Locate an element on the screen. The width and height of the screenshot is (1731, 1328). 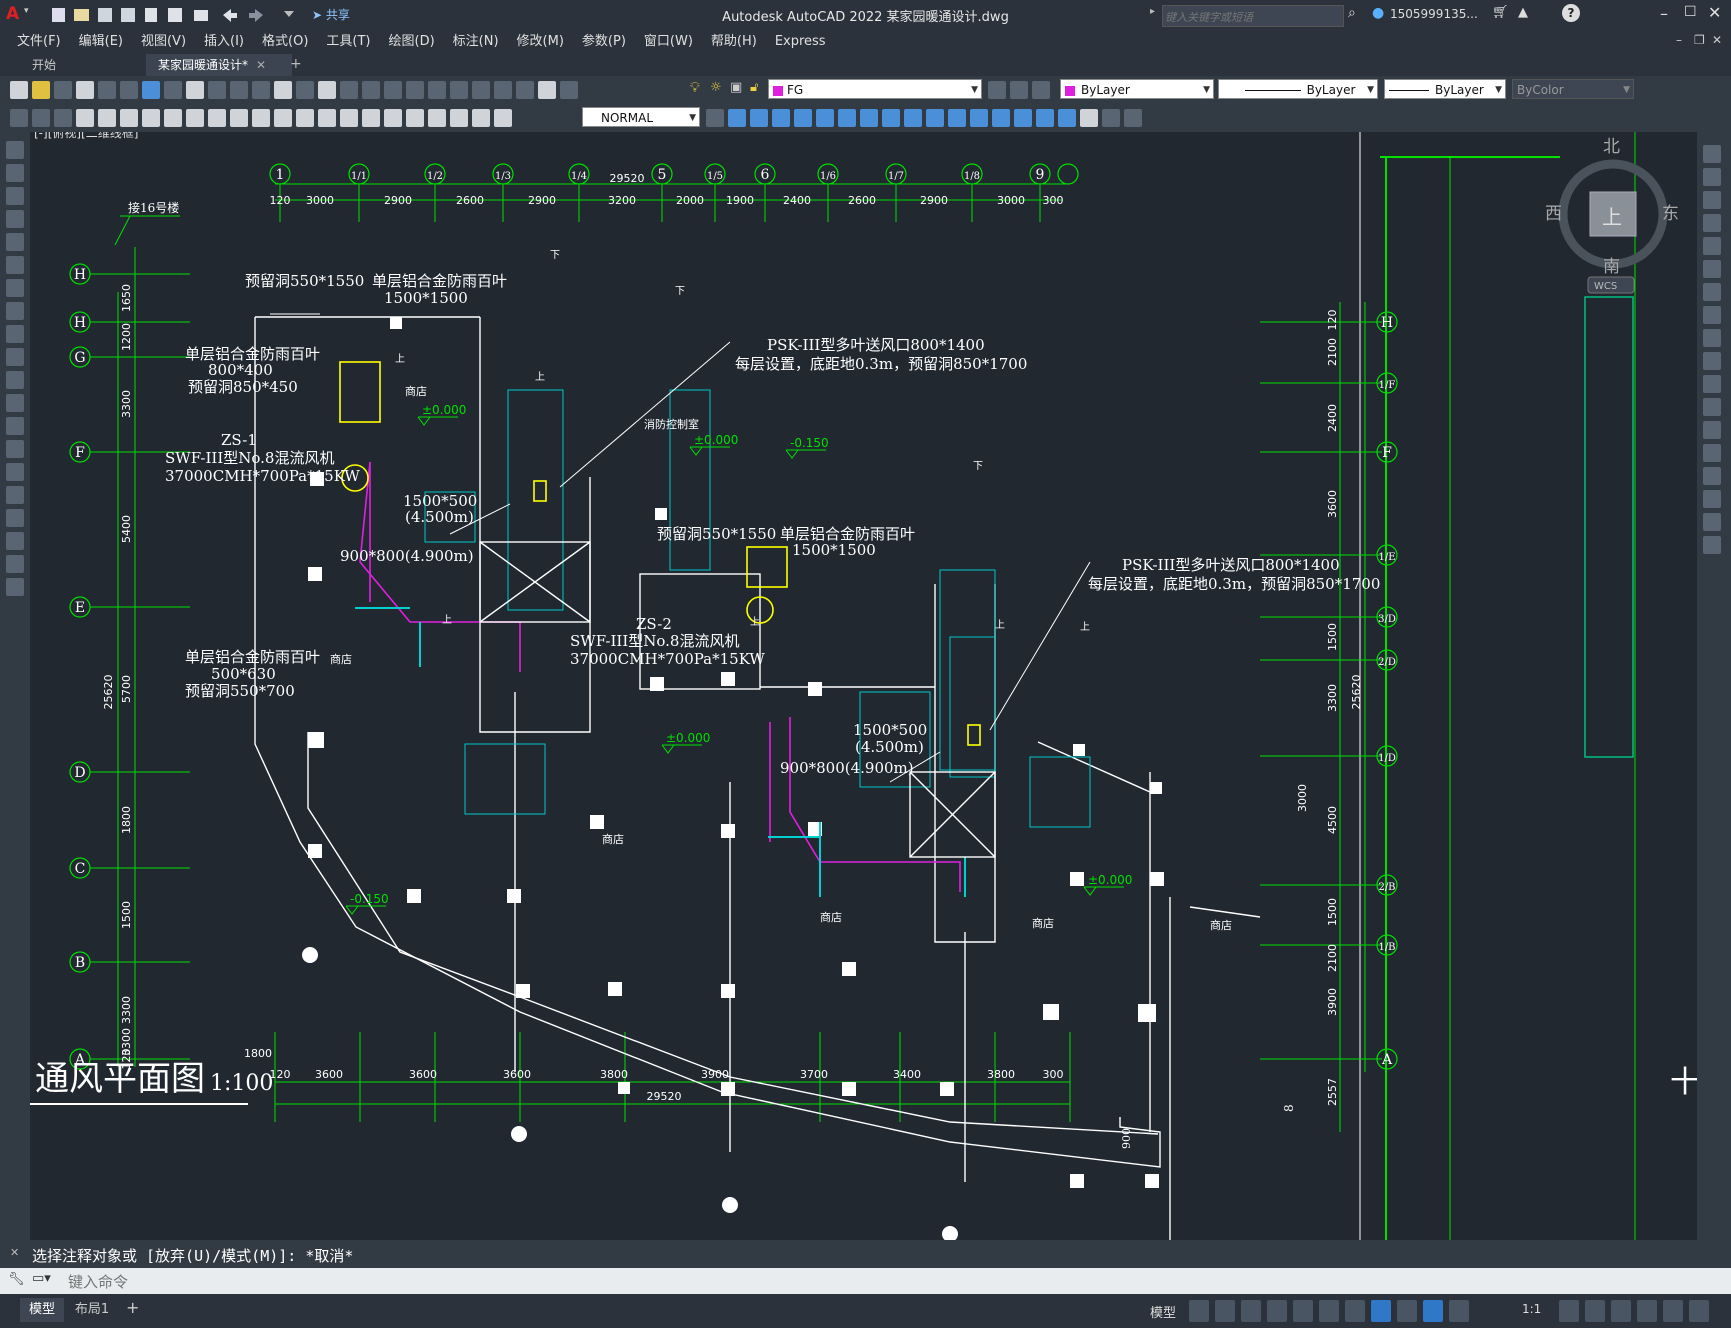
ordinate-dim-icon is located at coordinates (151, 118).